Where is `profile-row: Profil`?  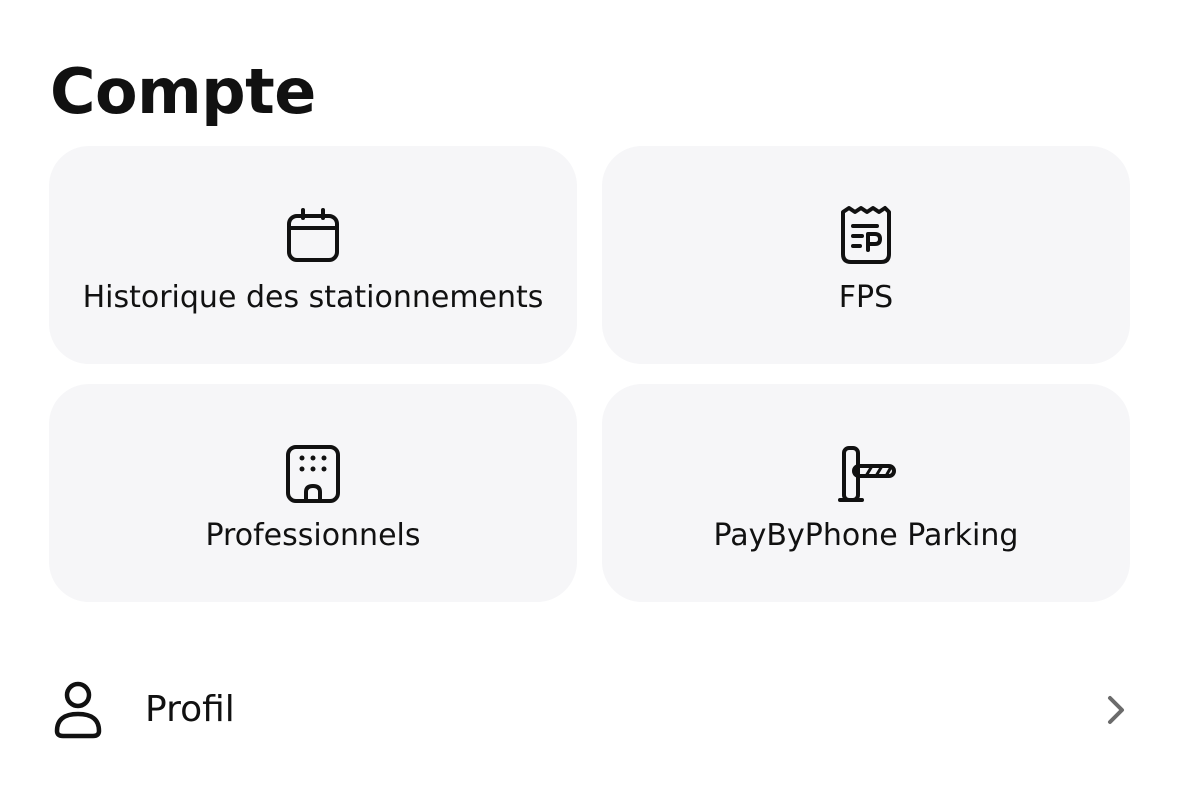
profile-row: Profil is located at coordinates (589, 709).